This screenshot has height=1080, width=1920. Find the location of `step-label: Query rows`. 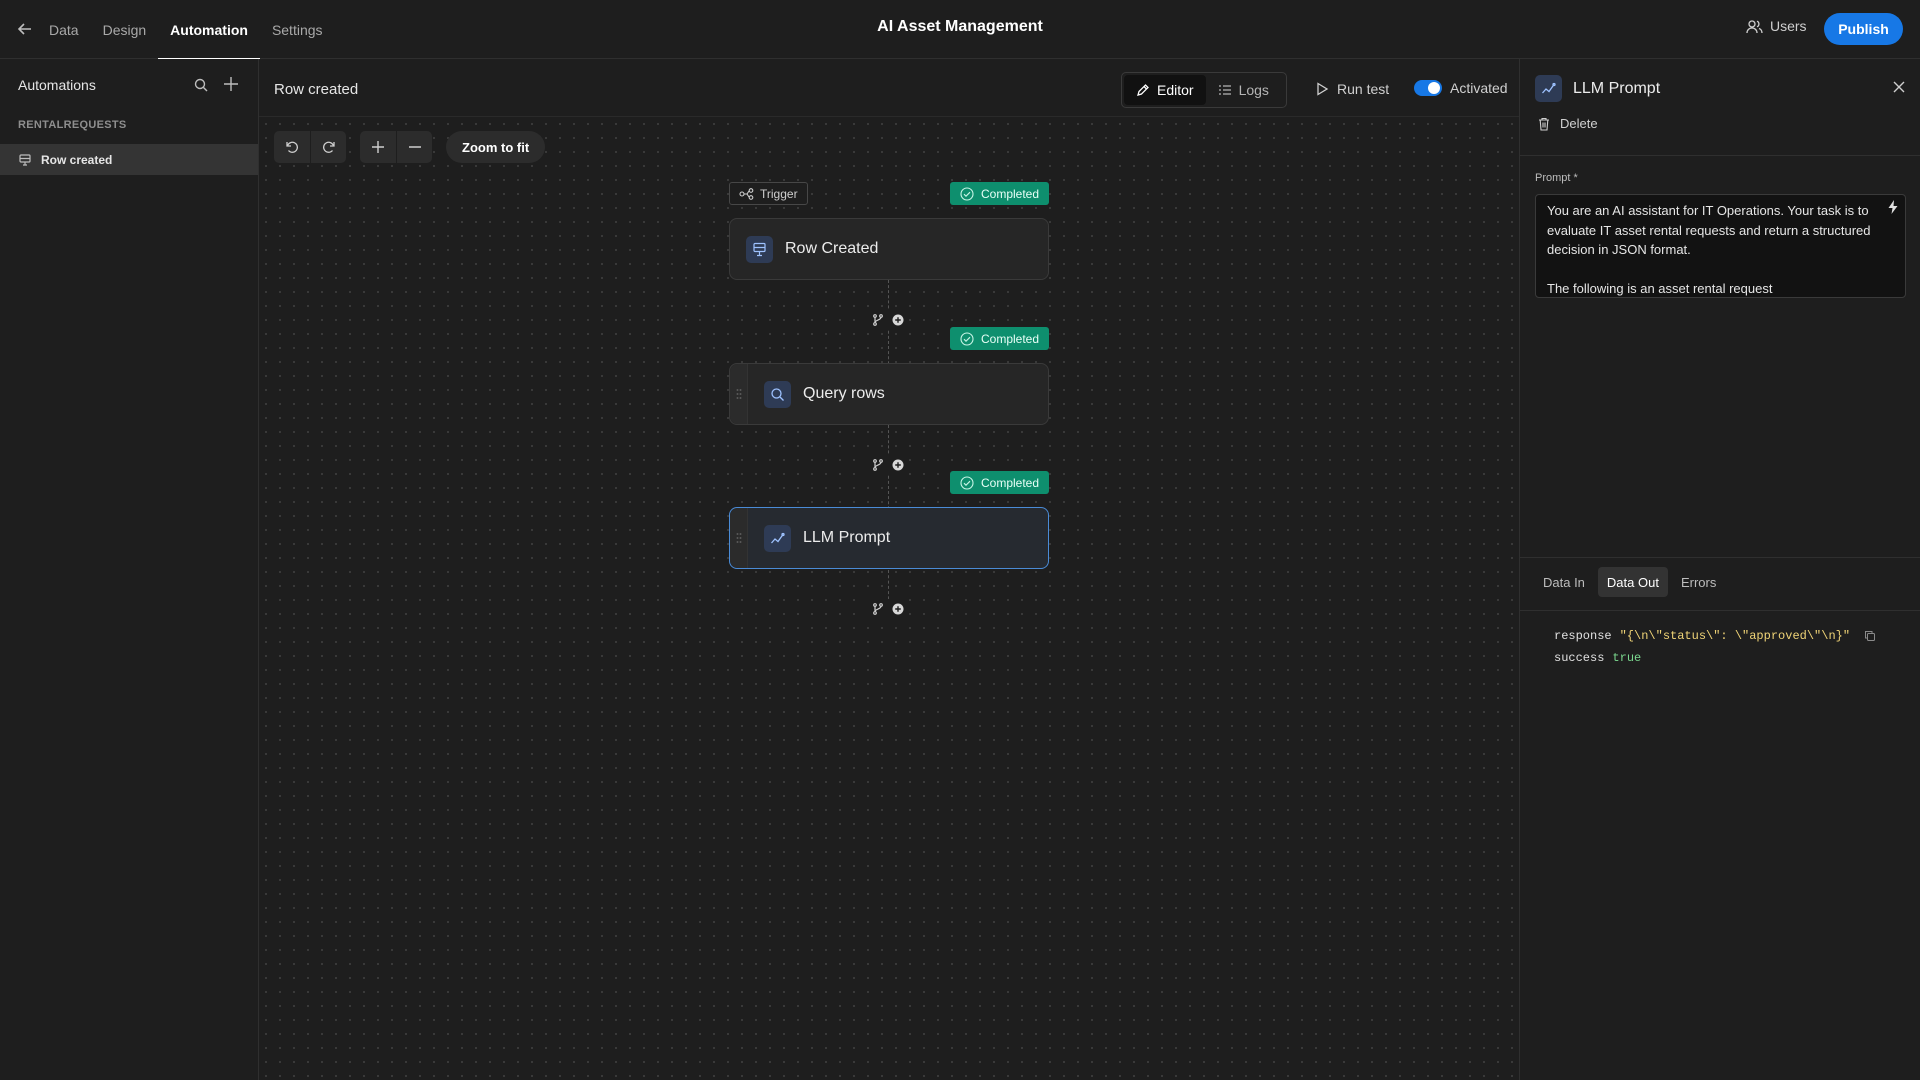

step-label: Query rows is located at coordinates (844, 393).